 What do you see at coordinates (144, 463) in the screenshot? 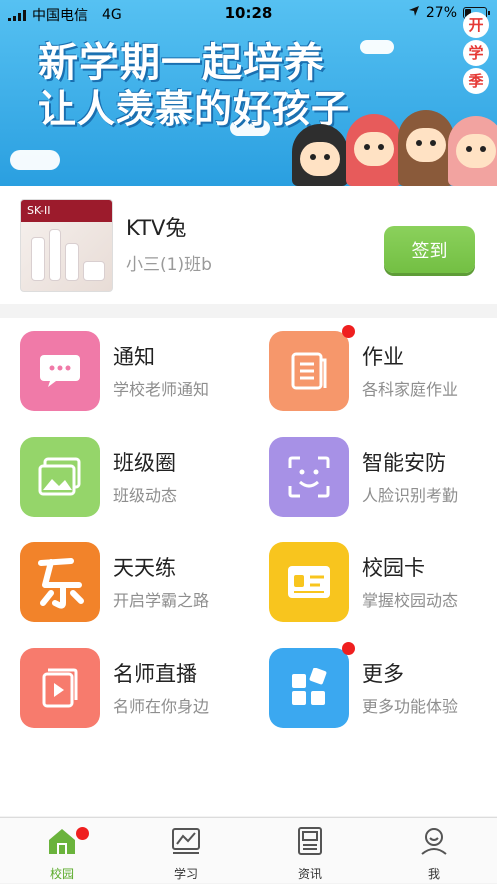
I see `feature-title: 班级圈` at bounding box center [144, 463].